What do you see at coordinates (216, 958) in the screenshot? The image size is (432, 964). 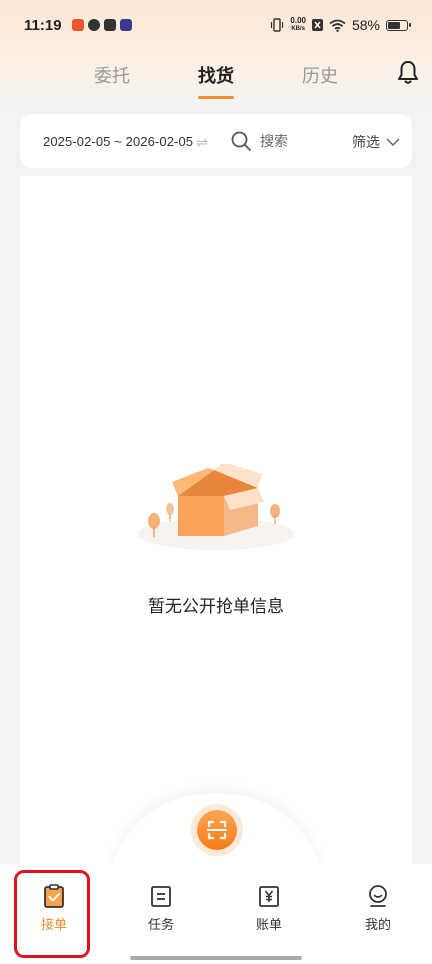 I see `home-indicator` at bounding box center [216, 958].